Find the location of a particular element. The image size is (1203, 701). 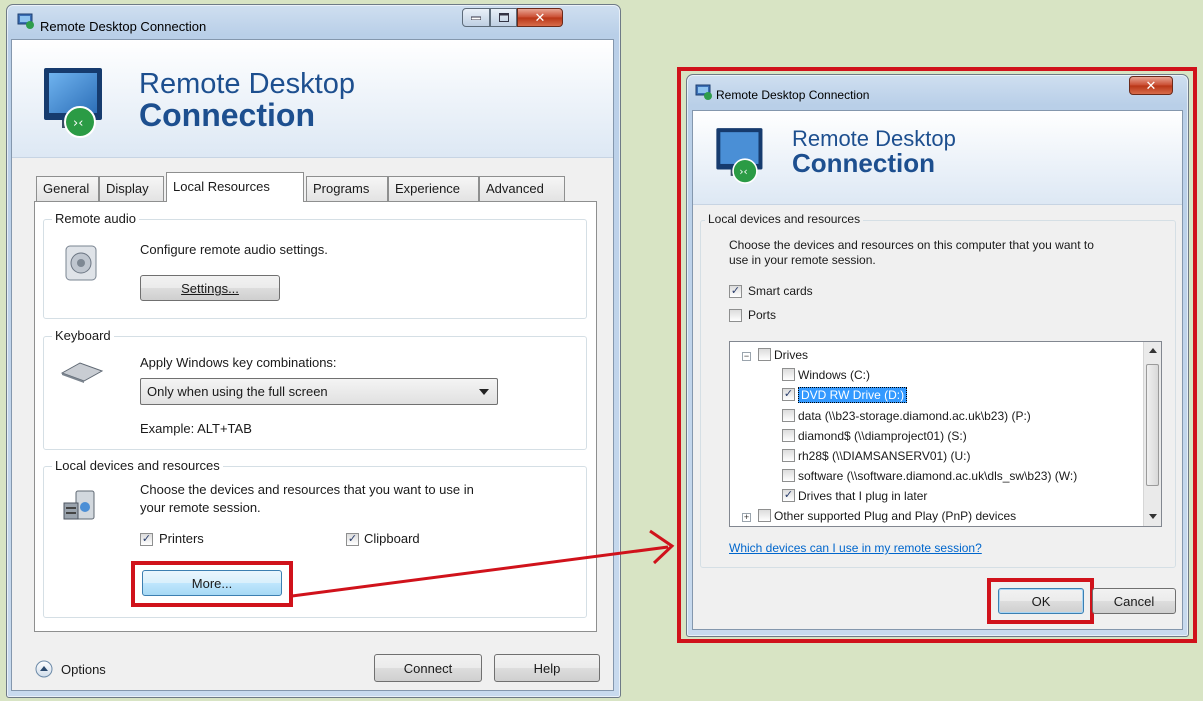

tab-experience: Experience is located at coordinates (433, 189).